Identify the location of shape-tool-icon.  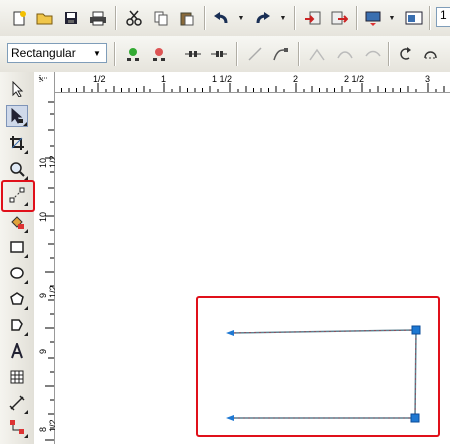
(17, 116).